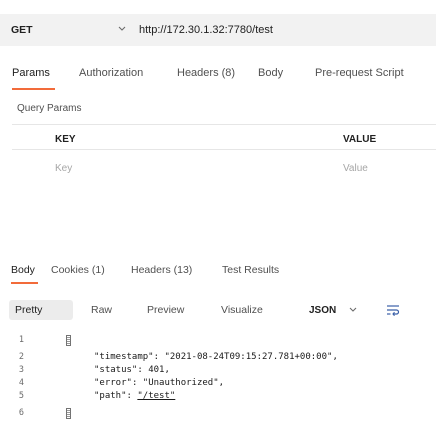 This screenshot has width=436, height=447. What do you see at coordinates (360, 139) in the screenshot?
I see `value-column-header: VALUE` at bounding box center [360, 139].